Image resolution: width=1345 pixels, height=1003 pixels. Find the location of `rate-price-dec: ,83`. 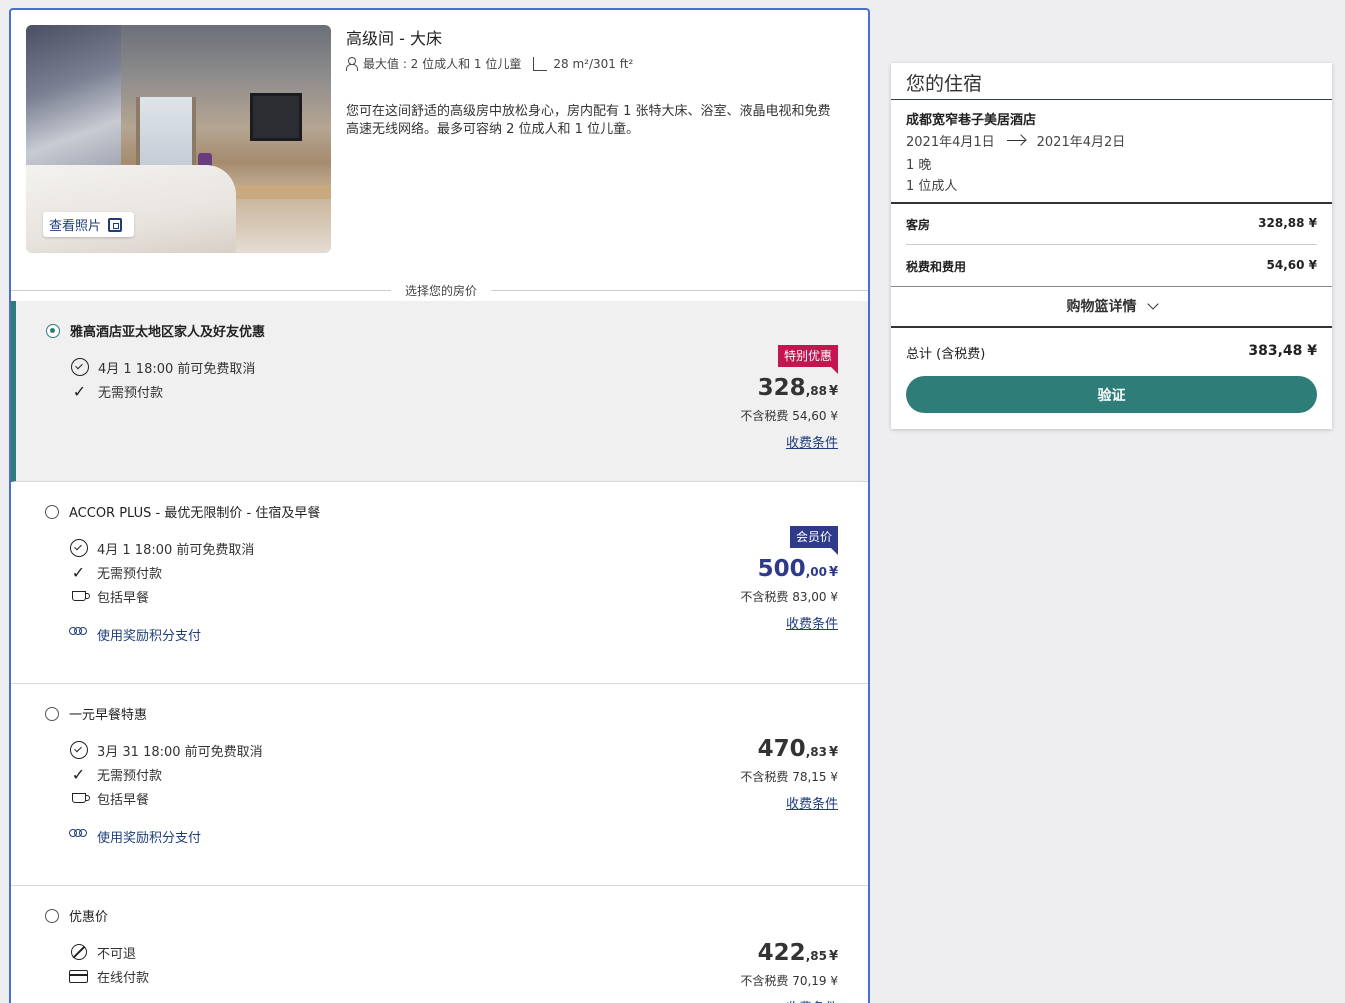

rate-price-dec: ,83 is located at coordinates (816, 752).